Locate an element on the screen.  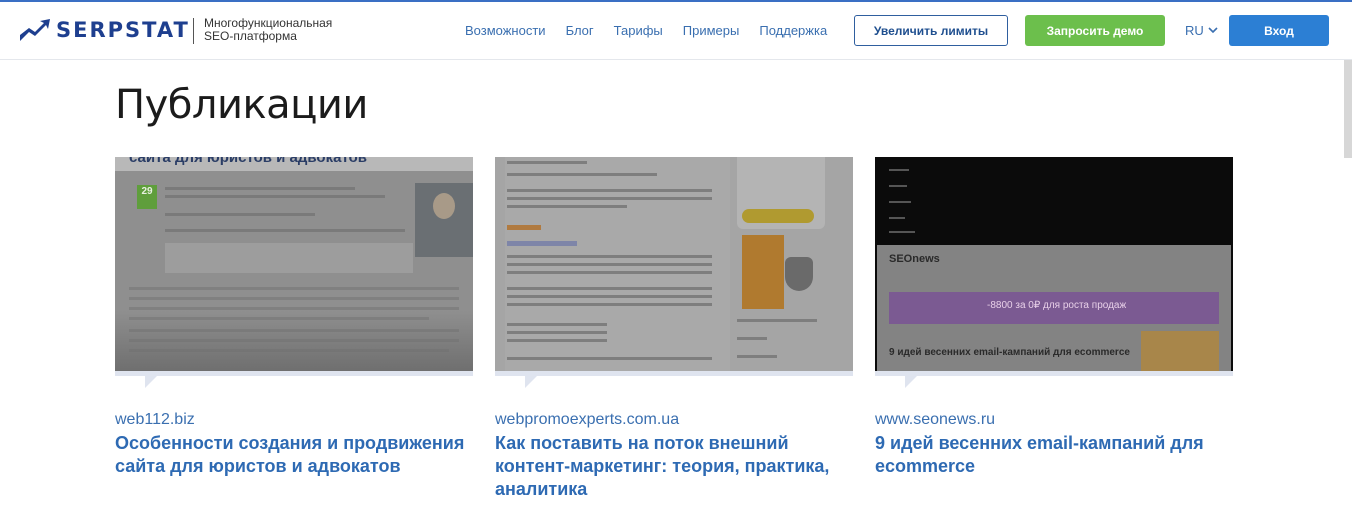
serpstat-logo: SERPSTAT is located at coordinates (105, 30).